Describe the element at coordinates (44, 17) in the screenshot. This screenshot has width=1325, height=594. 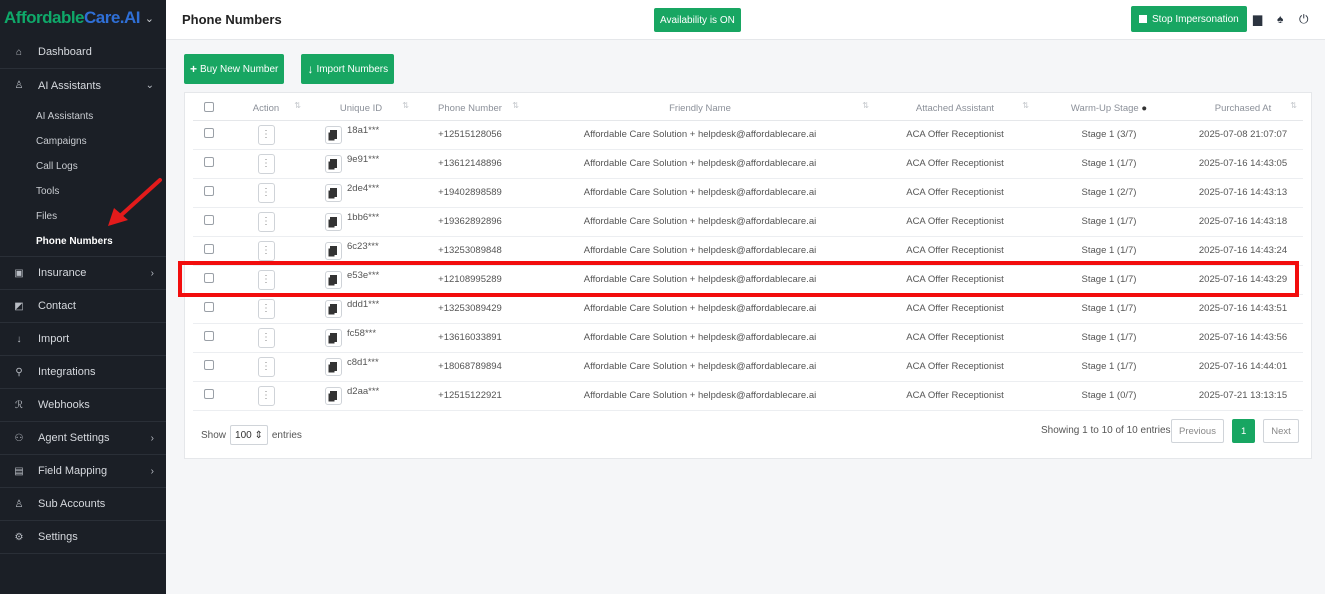
I see `brand-logo-part1: Affordable` at that location.